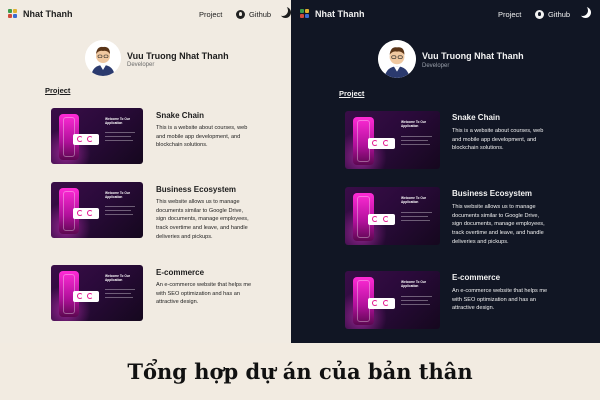  I want to click on caption: Tổng hợp dự án của bản thân, so click(300, 371).